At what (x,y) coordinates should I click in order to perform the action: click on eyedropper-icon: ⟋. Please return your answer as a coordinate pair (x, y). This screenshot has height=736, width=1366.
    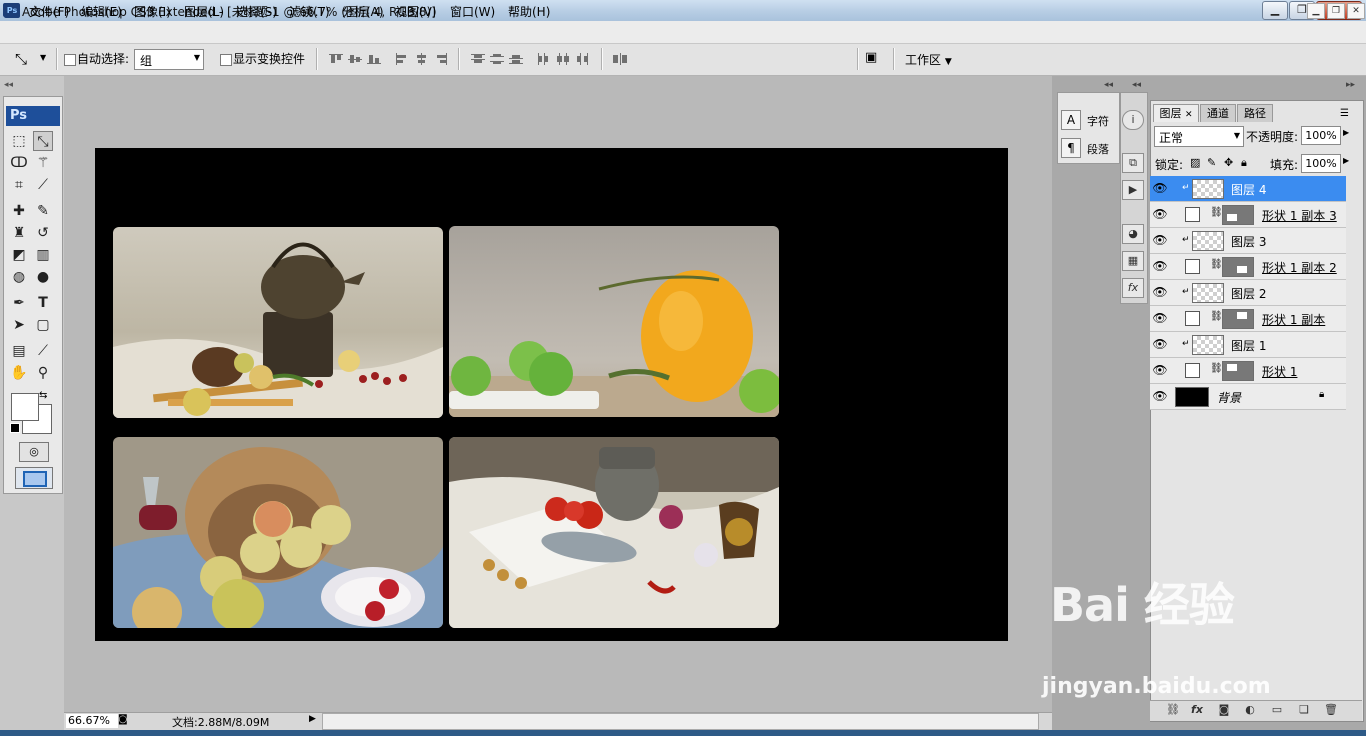
    Looking at the image, I should click on (43, 351).